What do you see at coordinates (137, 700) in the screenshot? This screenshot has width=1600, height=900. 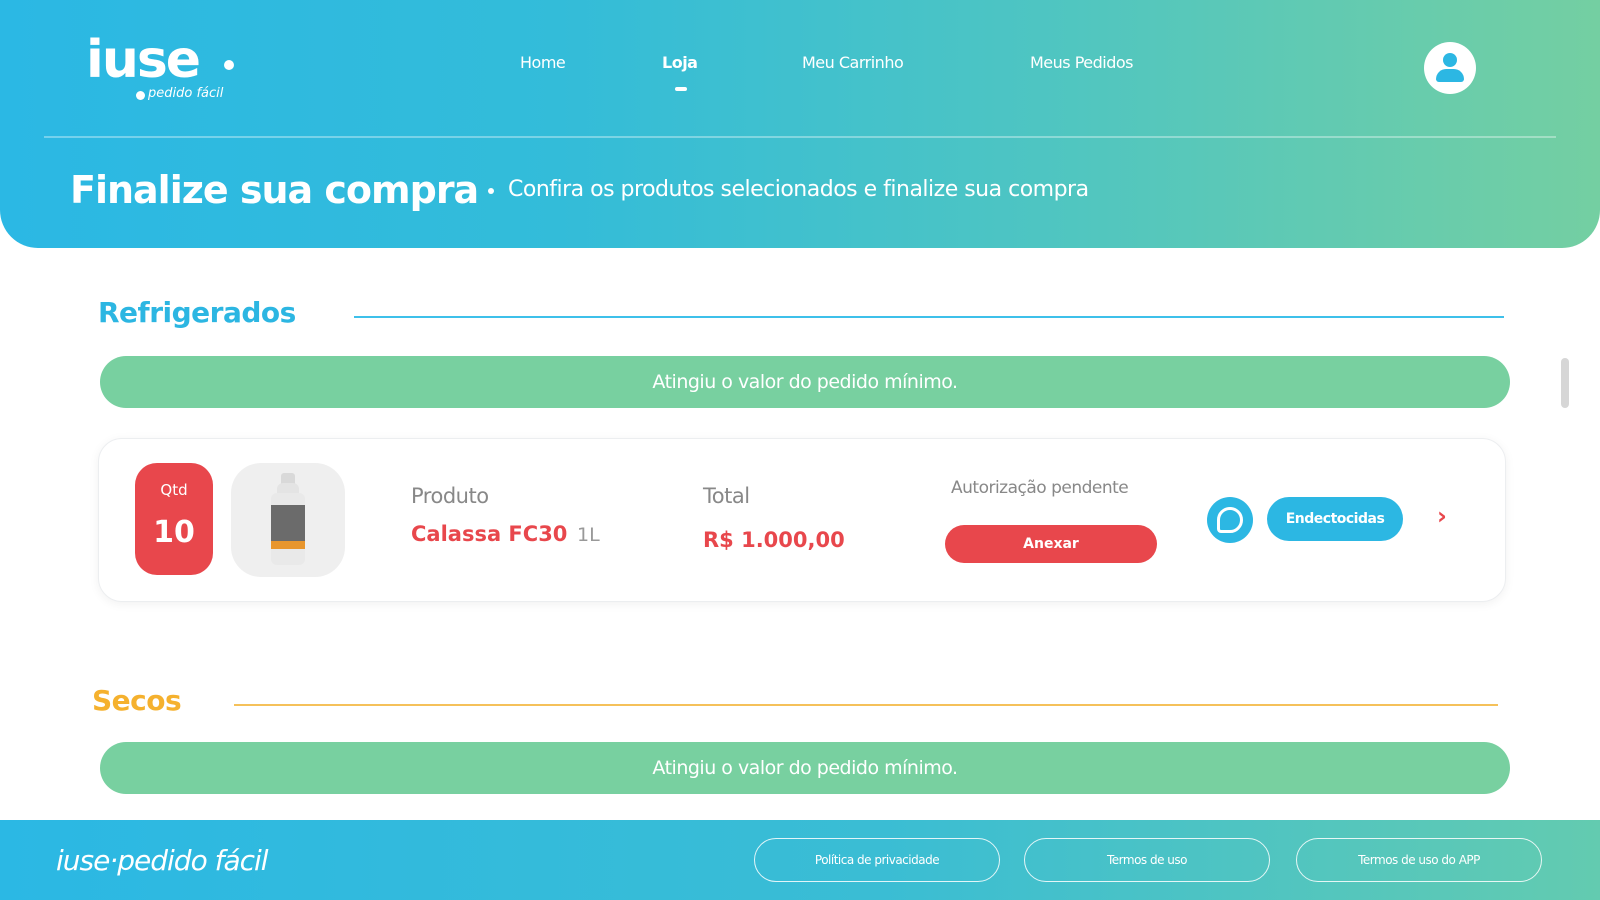 I see `section-title-secos: Secos` at bounding box center [137, 700].